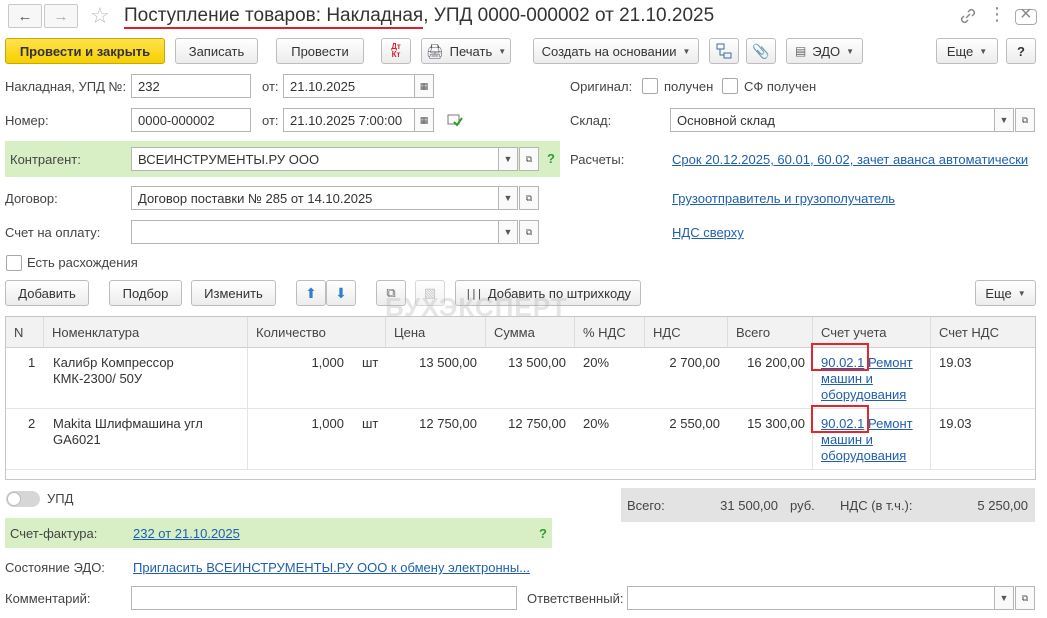 The image size is (1047, 618). Describe the element at coordinates (466, 51) in the screenshot. I see `print-button: 🖨 Печать ▼` at that location.